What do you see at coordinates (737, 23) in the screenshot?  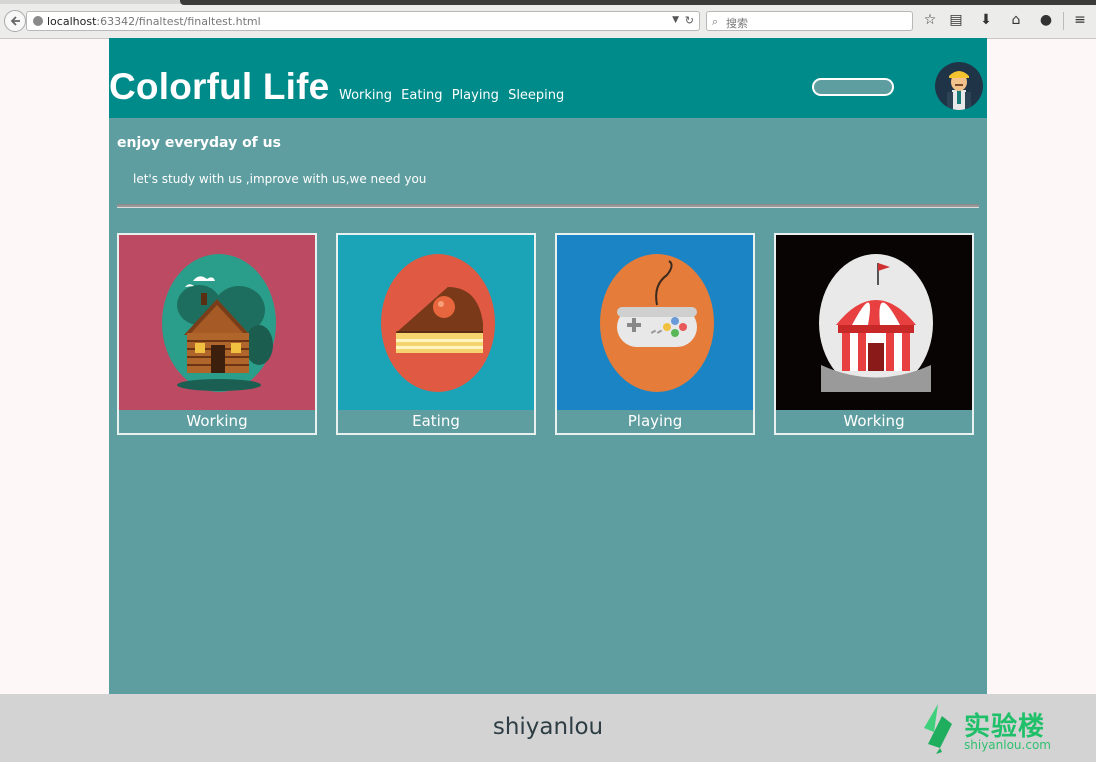 I see `search-placeholder: 搜索` at bounding box center [737, 23].